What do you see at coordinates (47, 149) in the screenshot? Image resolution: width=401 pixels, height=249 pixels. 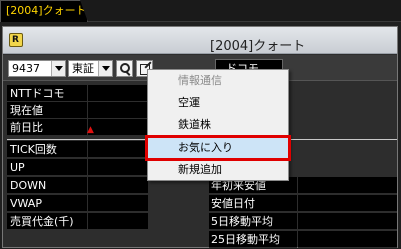 I see `row-label-tick-count: TICK回数` at bounding box center [47, 149].